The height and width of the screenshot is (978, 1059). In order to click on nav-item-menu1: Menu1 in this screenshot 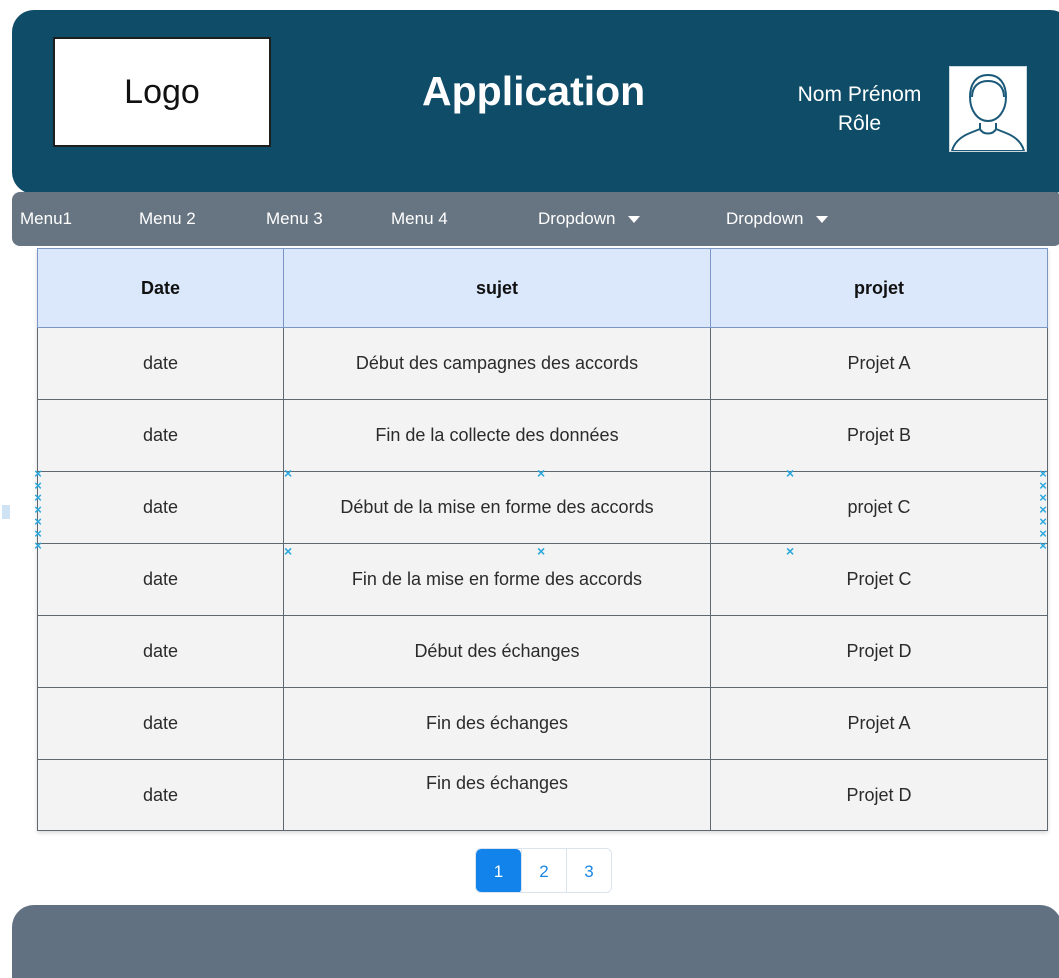, I will do `click(46, 219)`.